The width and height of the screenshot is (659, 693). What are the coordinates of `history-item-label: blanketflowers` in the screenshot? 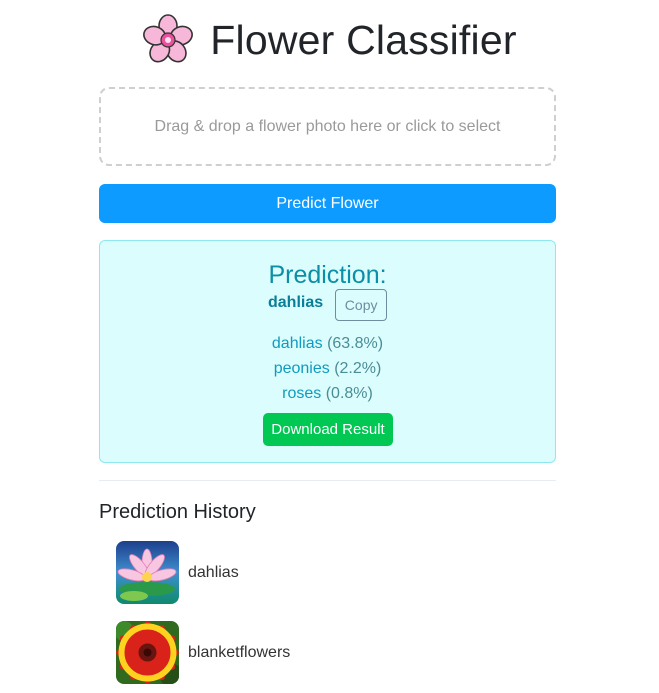 It's located at (239, 652).